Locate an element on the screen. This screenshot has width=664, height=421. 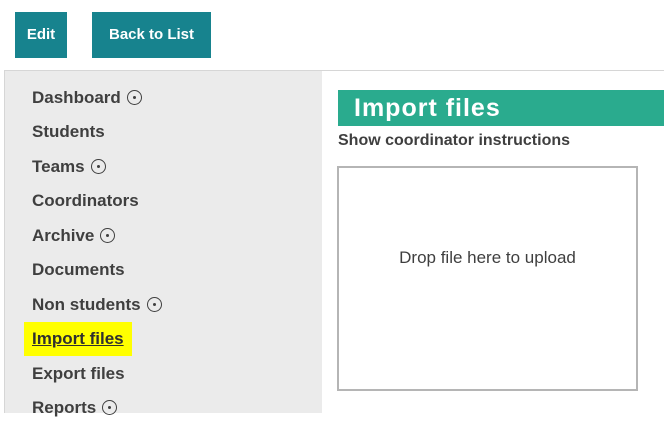
sidebar-item-export-files: Export files is located at coordinates (78, 374).